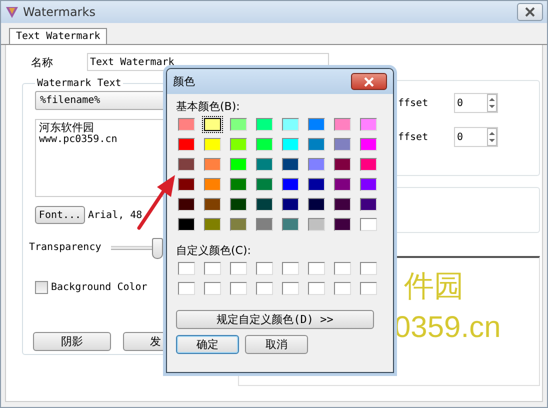  Describe the element at coordinates (58, 36) in the screenshot. I see `tab: Text Watermark` at that location.